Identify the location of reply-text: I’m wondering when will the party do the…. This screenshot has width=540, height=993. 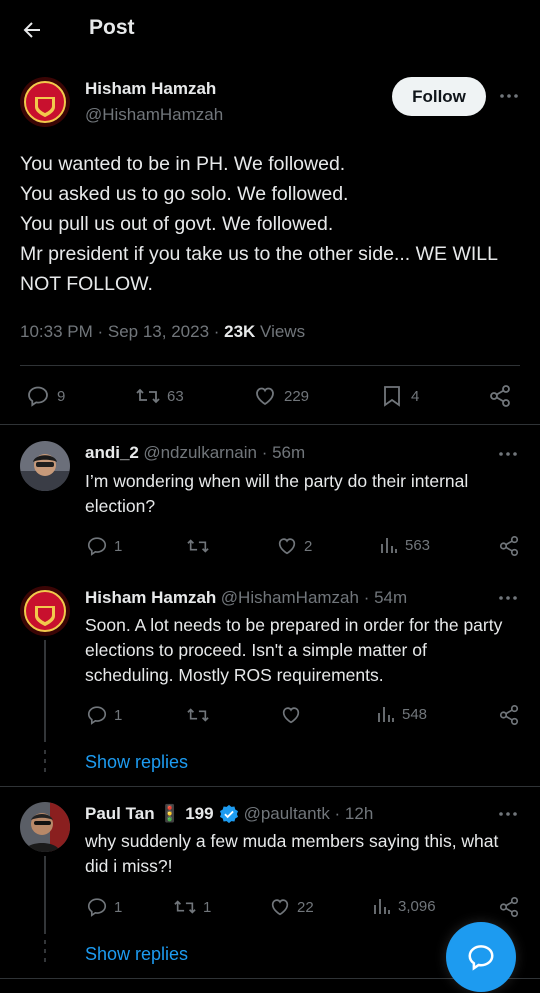
(277, 493).